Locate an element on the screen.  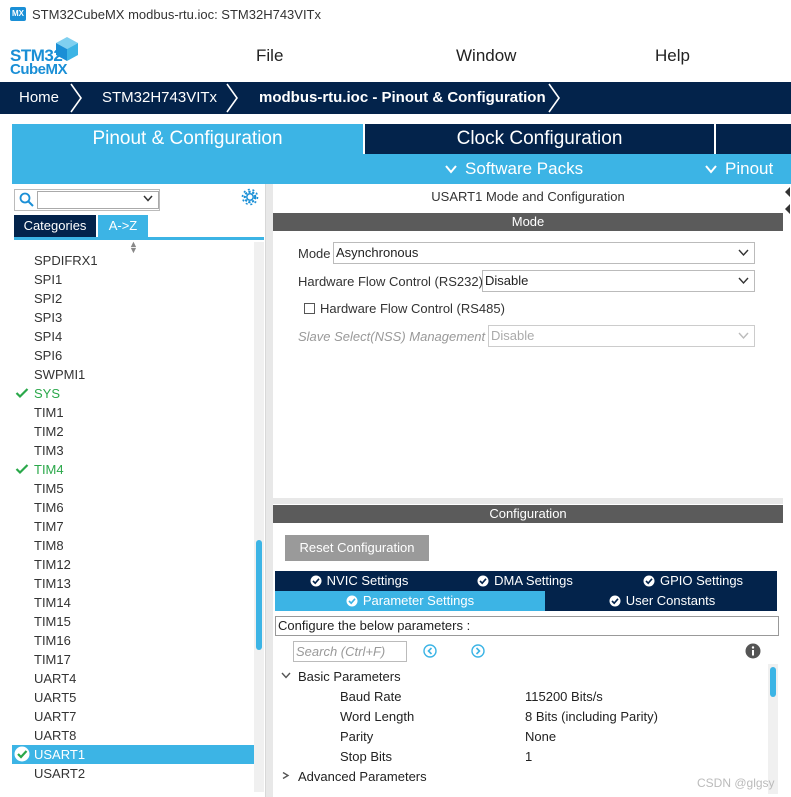
peripheral-item-spi3: SPI3 is located at coordinates (133, 317).